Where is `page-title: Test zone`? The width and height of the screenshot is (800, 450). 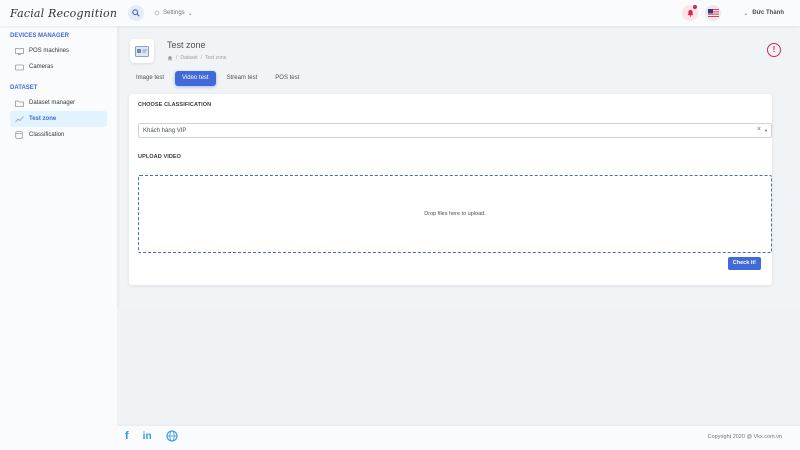 page-title: Test zone is located at coordinates (186, 45).